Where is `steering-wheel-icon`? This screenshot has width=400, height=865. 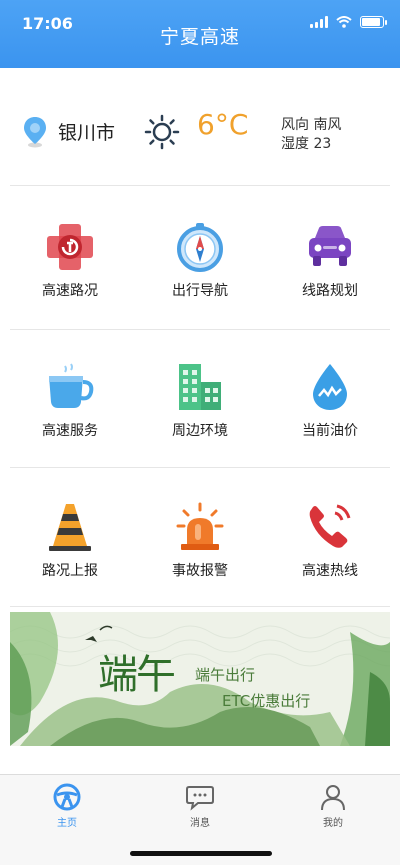 steering-wheel-icon is located at coordinates (67, 797).